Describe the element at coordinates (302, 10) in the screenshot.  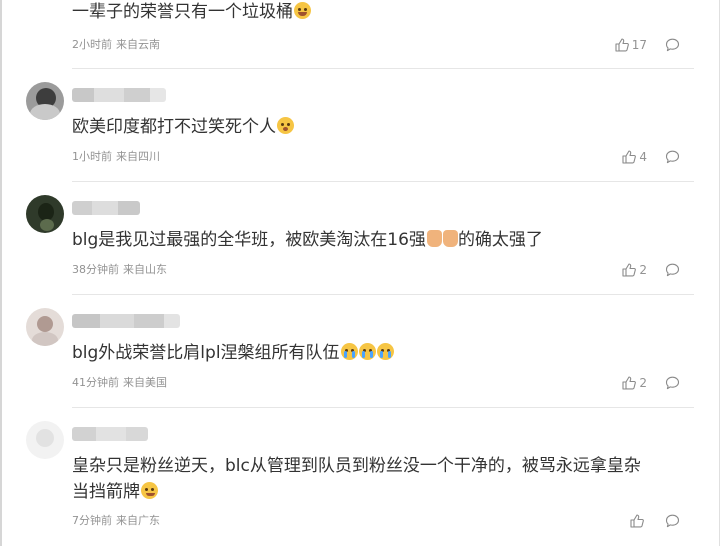
I see `grin-emoji-icon` at that location.